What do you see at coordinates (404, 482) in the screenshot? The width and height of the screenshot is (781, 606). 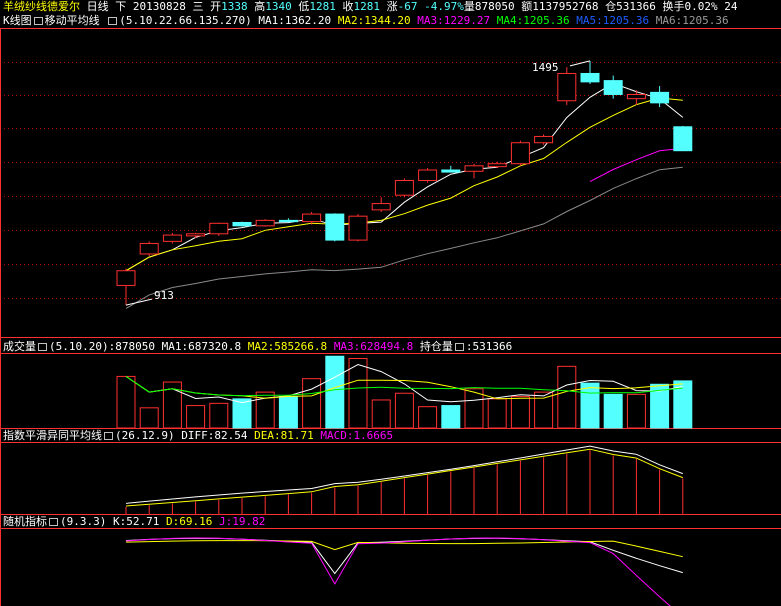 I see `macd-histogram` at bounding box center [404, 482].